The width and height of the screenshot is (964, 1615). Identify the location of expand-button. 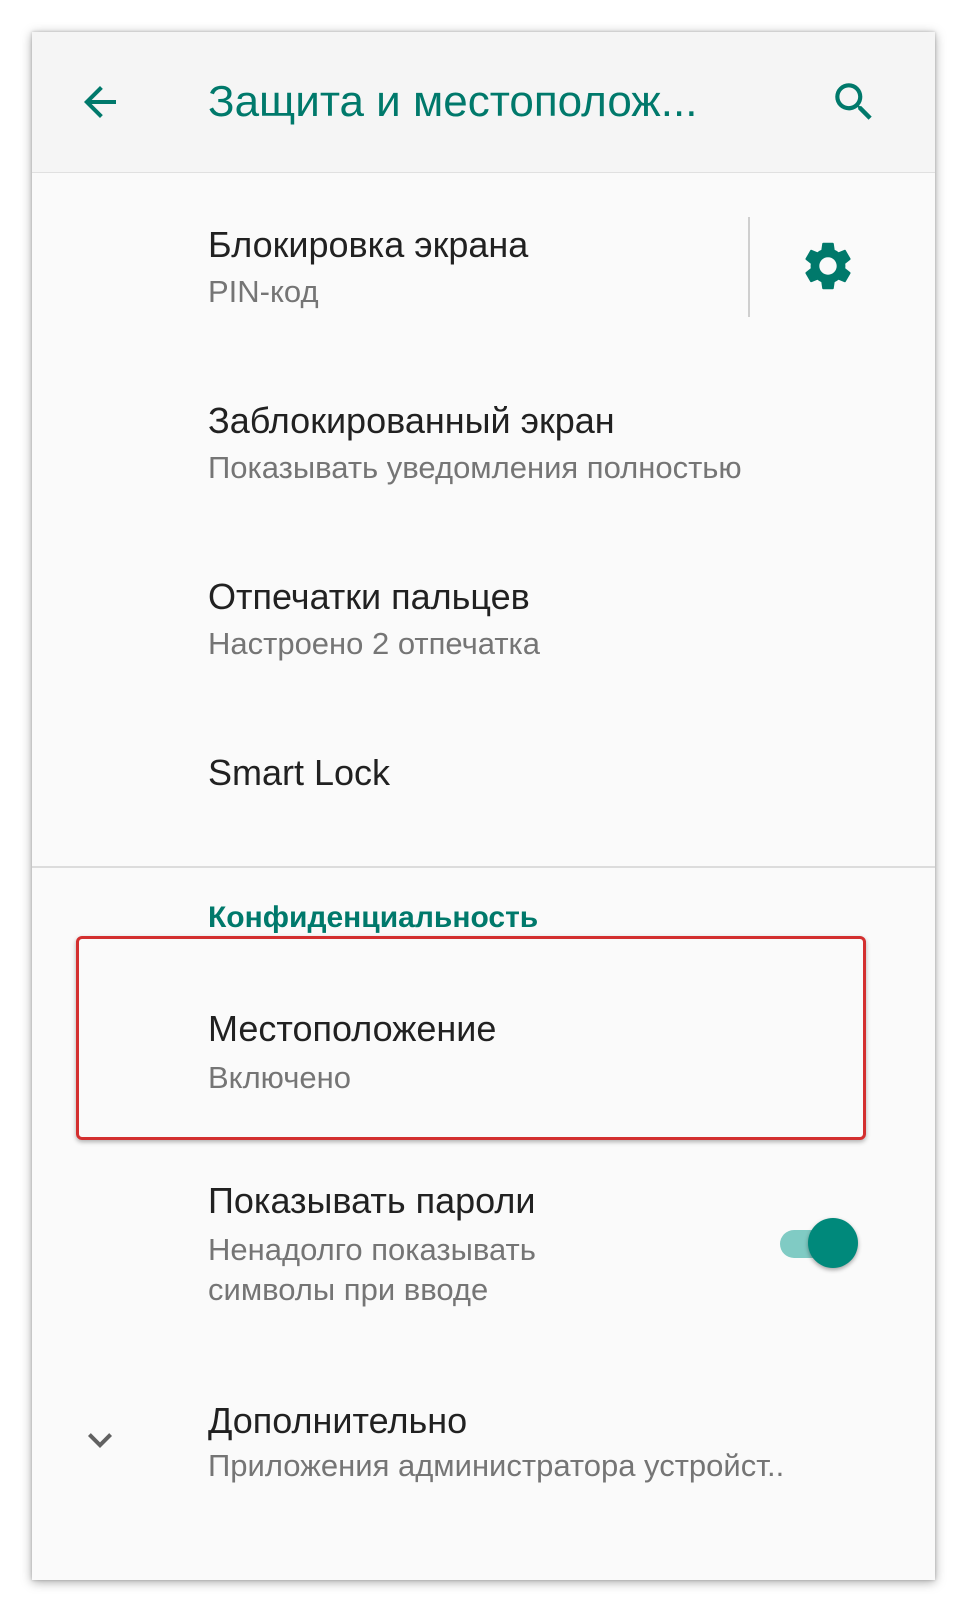
(100, 1440).